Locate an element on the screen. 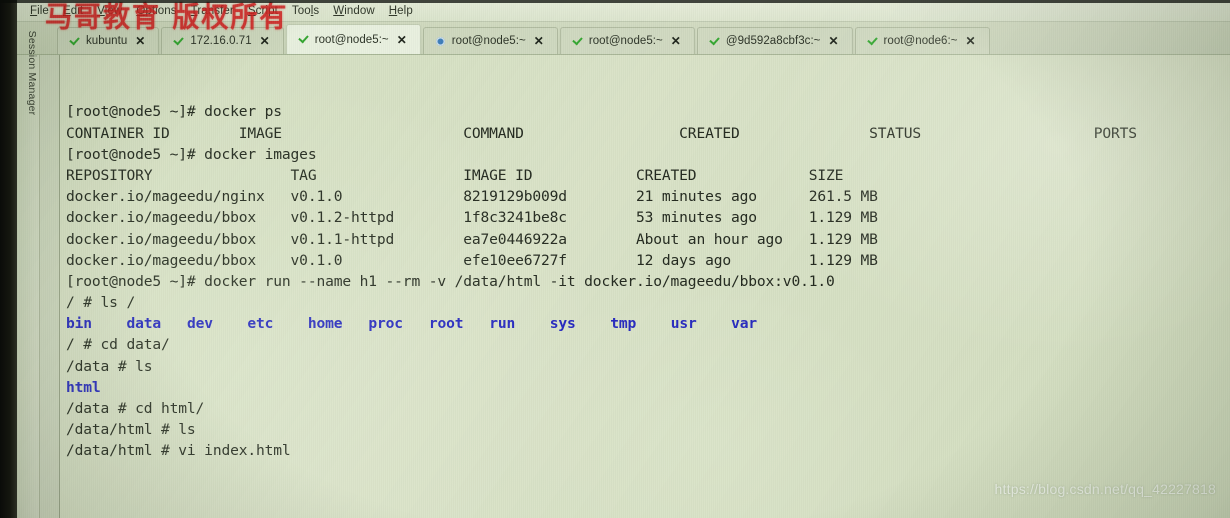 The height and width of the screenshot is (518, 1230). menu-item-script: Script is located at coordinates (263, 11).